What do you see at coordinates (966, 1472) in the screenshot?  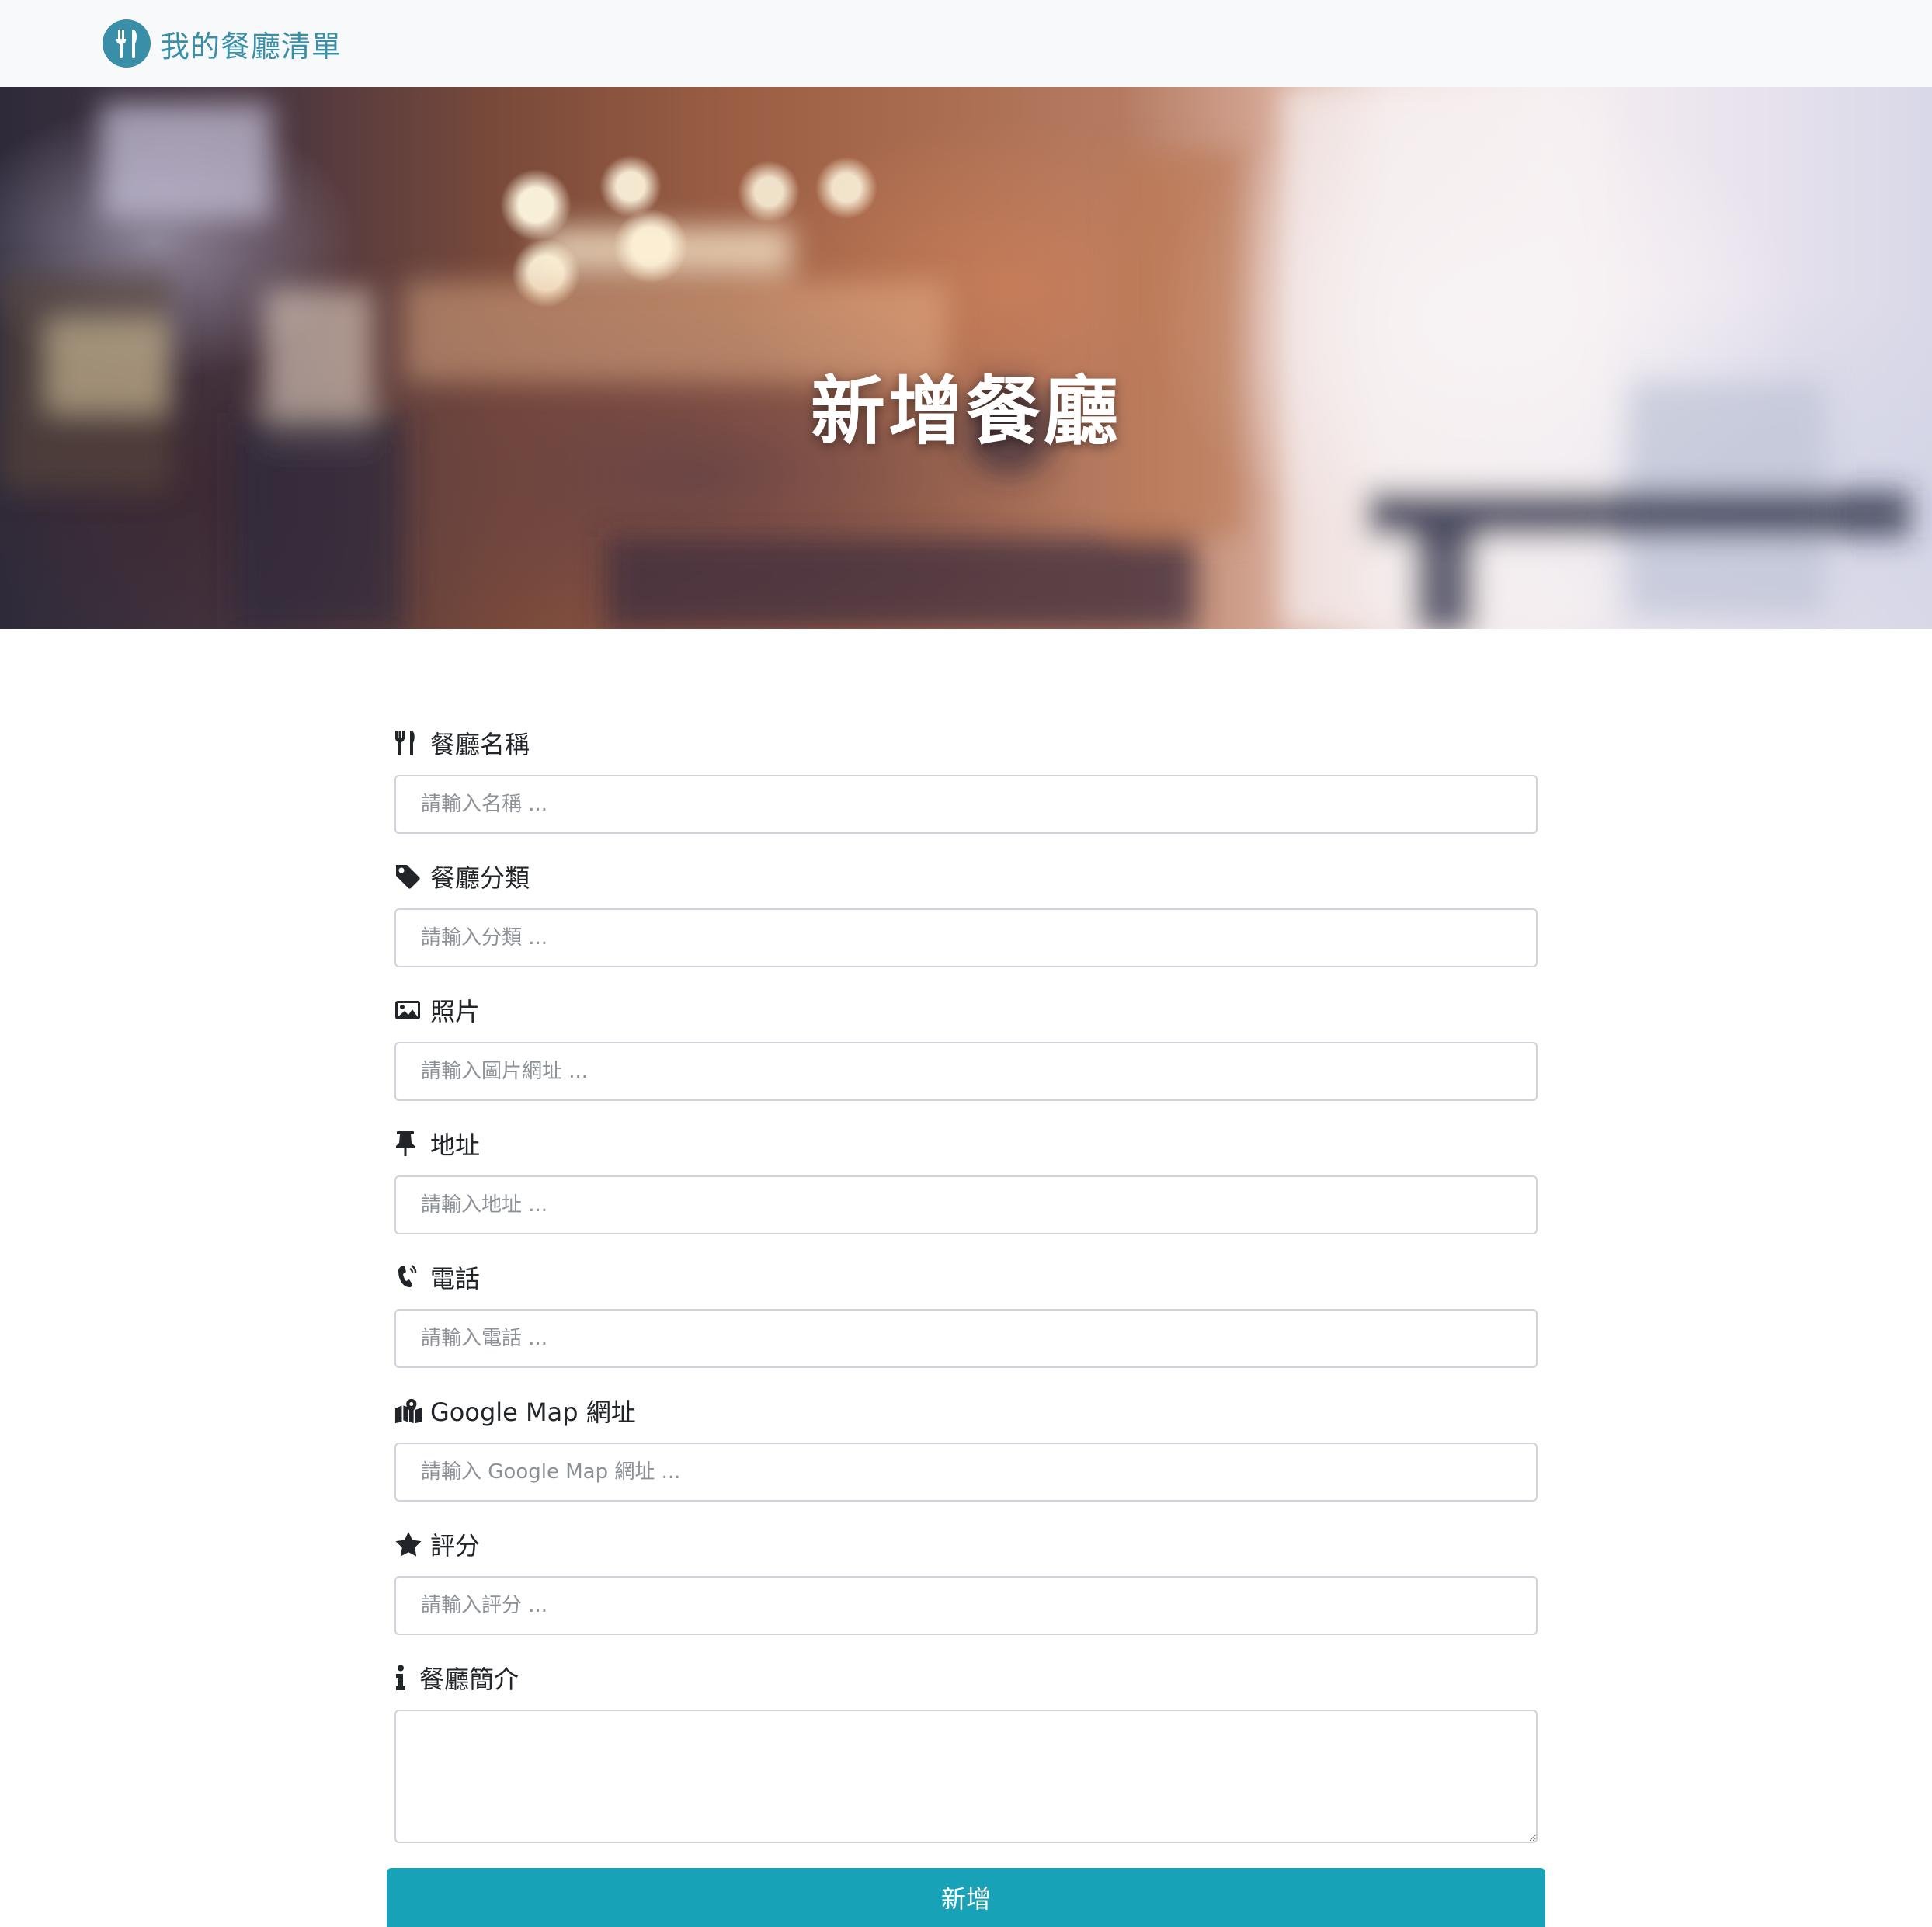 I see `google-map-url-input` at bounding box center [966, 1472].